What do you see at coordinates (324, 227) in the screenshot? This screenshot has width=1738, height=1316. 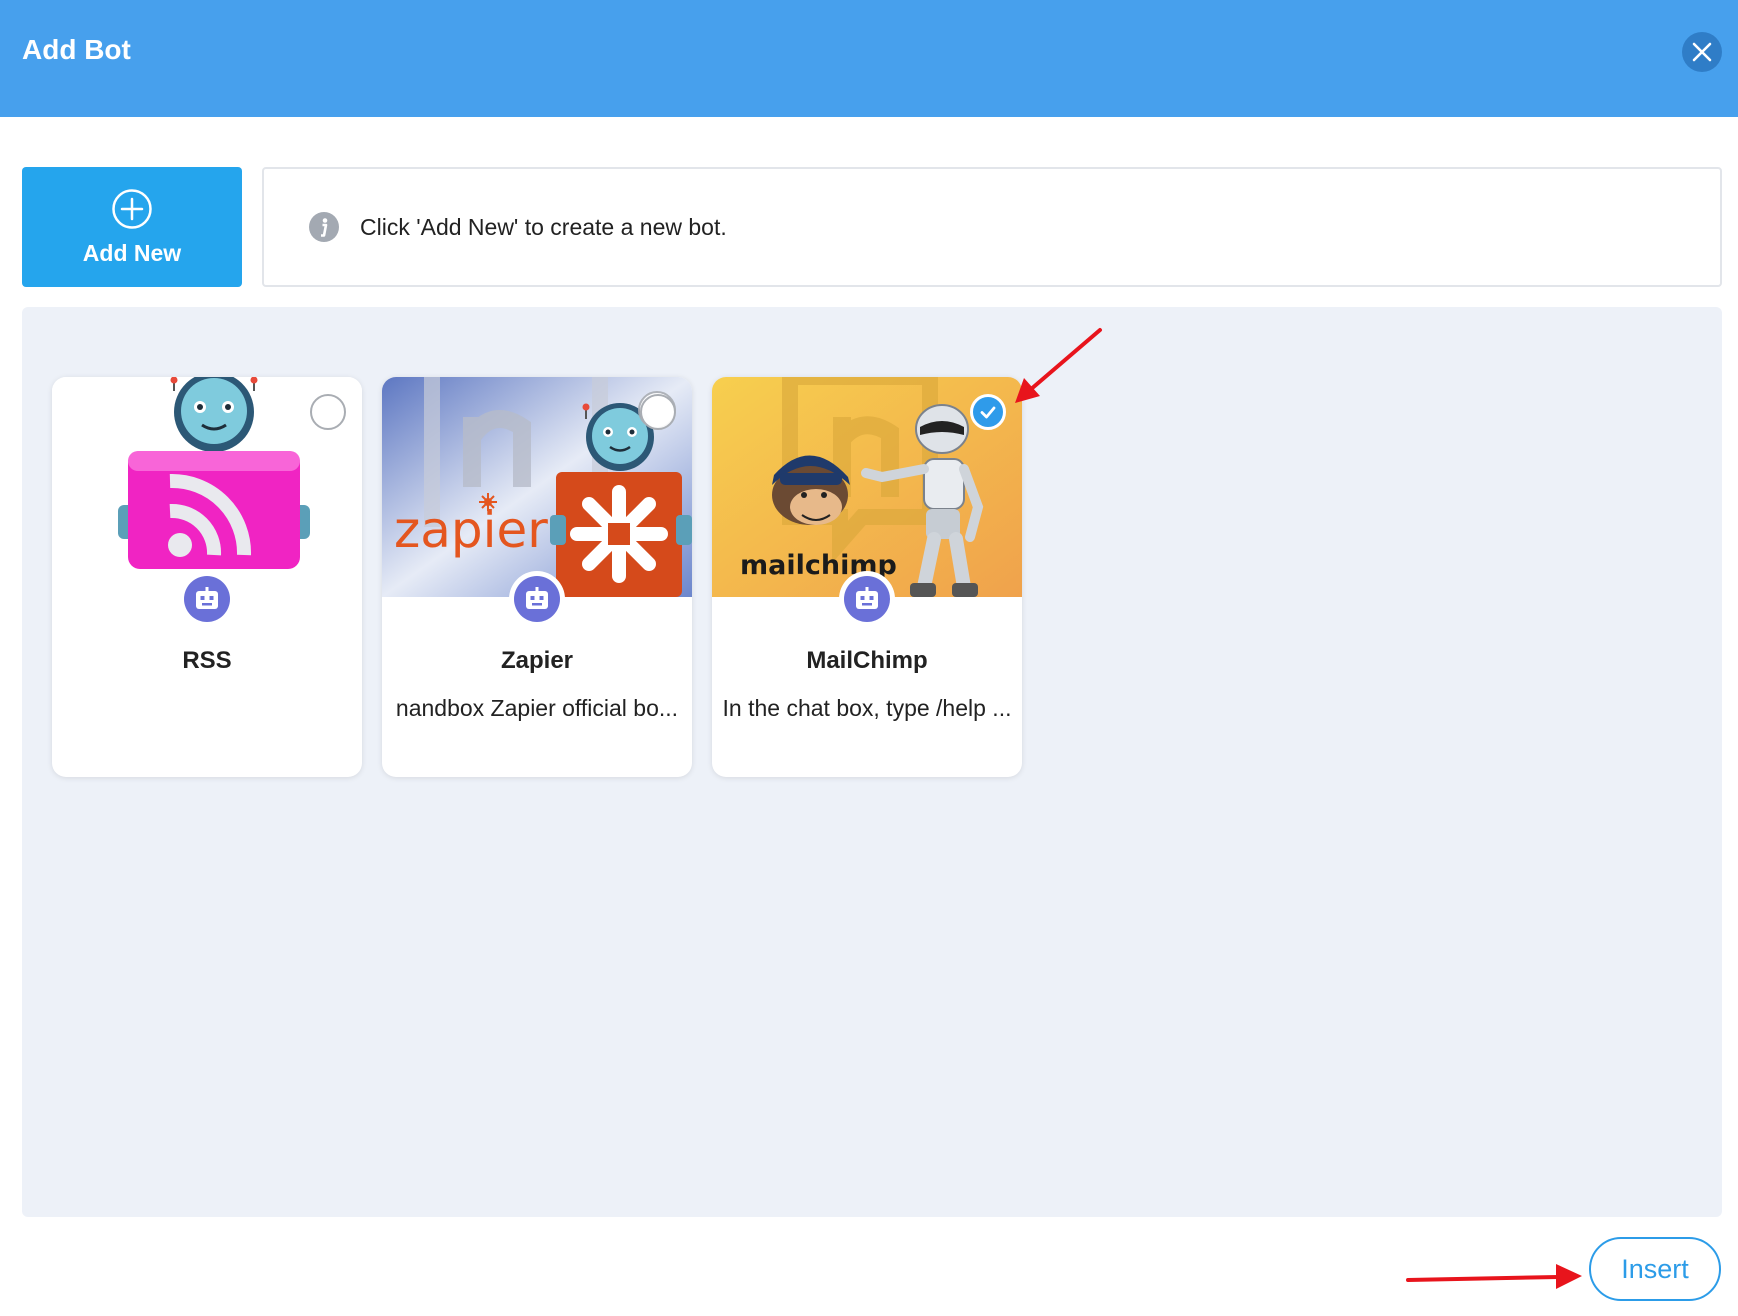 I see `info-icon` at bounding box center [324, 227].